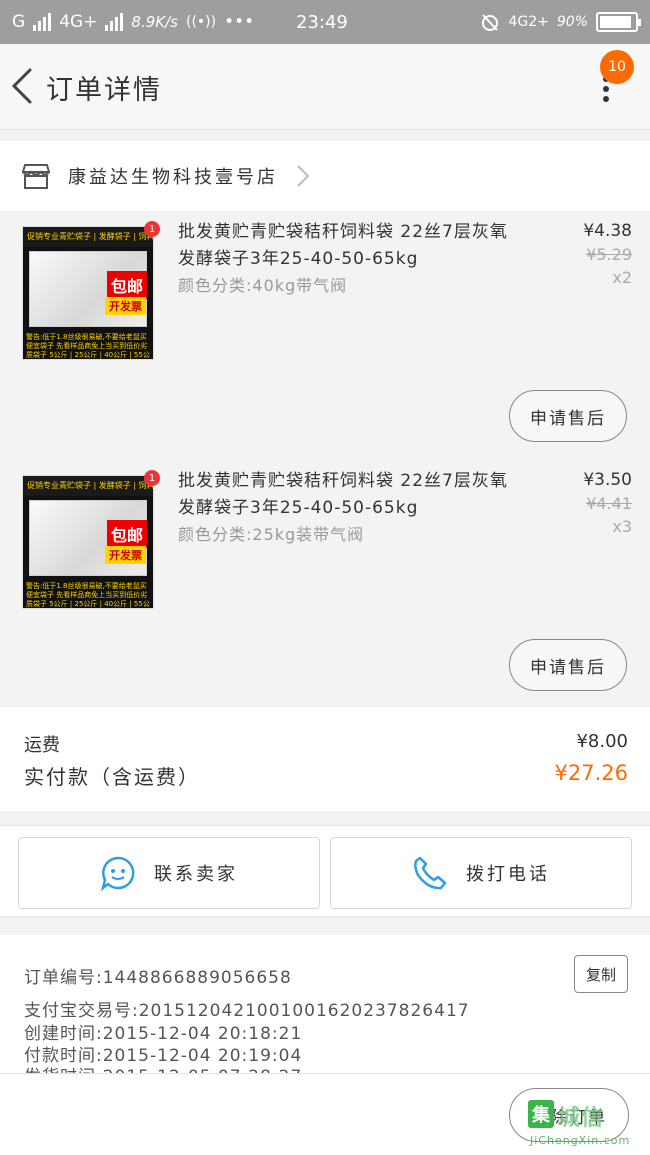  I want to click on more-dots: •••, so click(239, 22).